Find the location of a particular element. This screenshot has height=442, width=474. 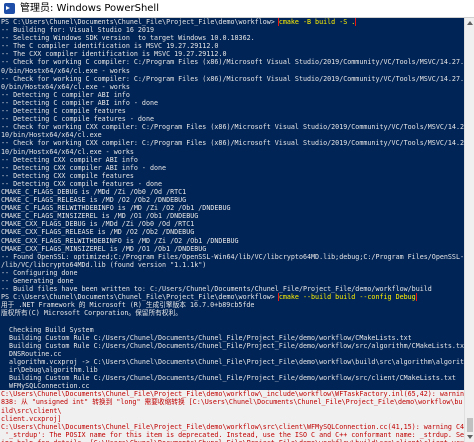

line-text: 版权所有(C) Microsoft Corporation。保留所有权利。 is located at coordinates (91, 313).